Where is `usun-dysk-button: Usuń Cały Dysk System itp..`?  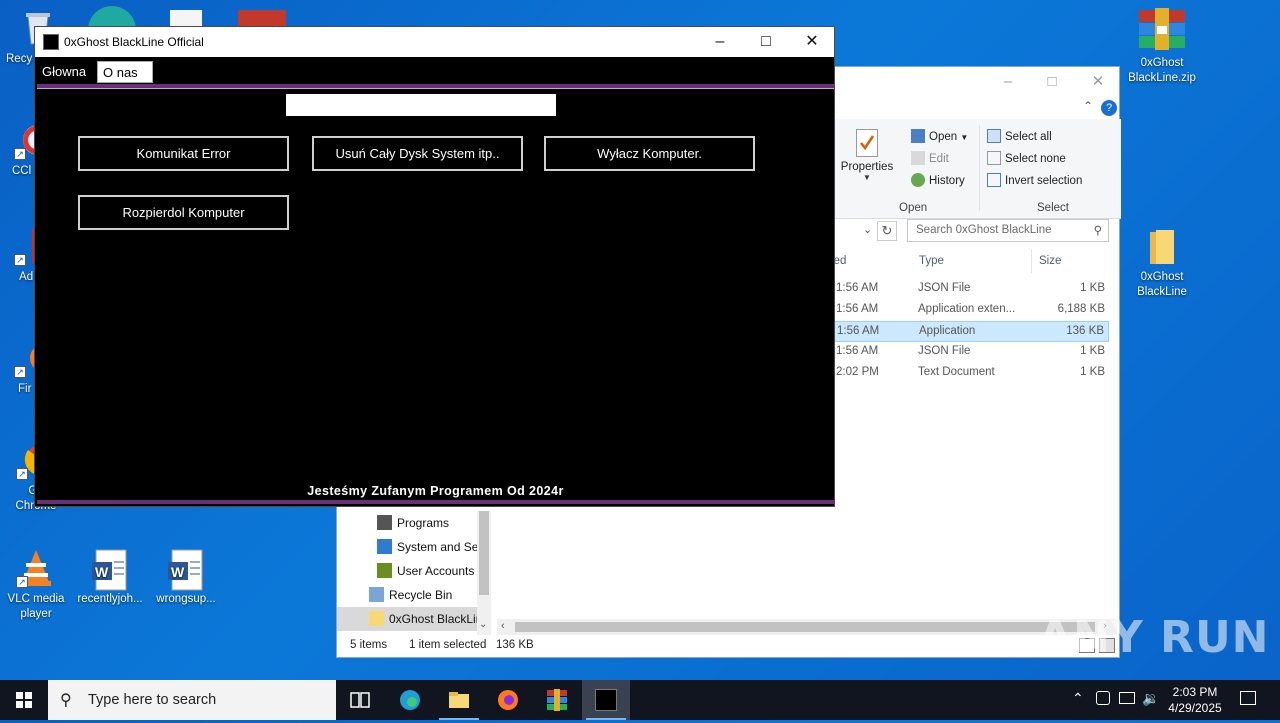
usun-dysk-button: Usuń Cały Dysk System itp.. is located at coordinates (417, 153).